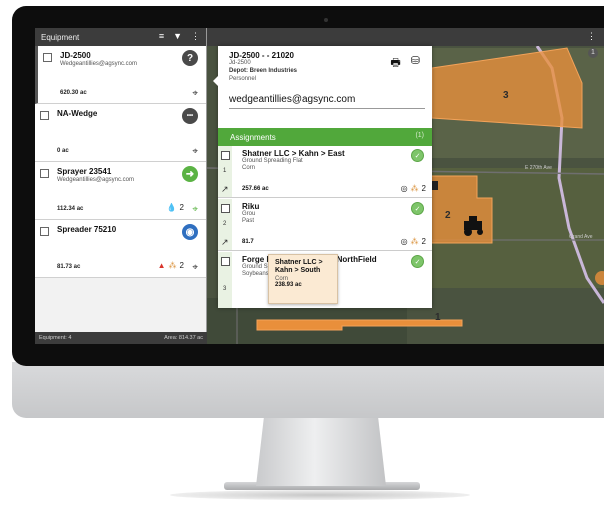  Describe the element at coordinates (591, 36) in the screenshot. I see `map-menu-icon: ⋮` at that location.